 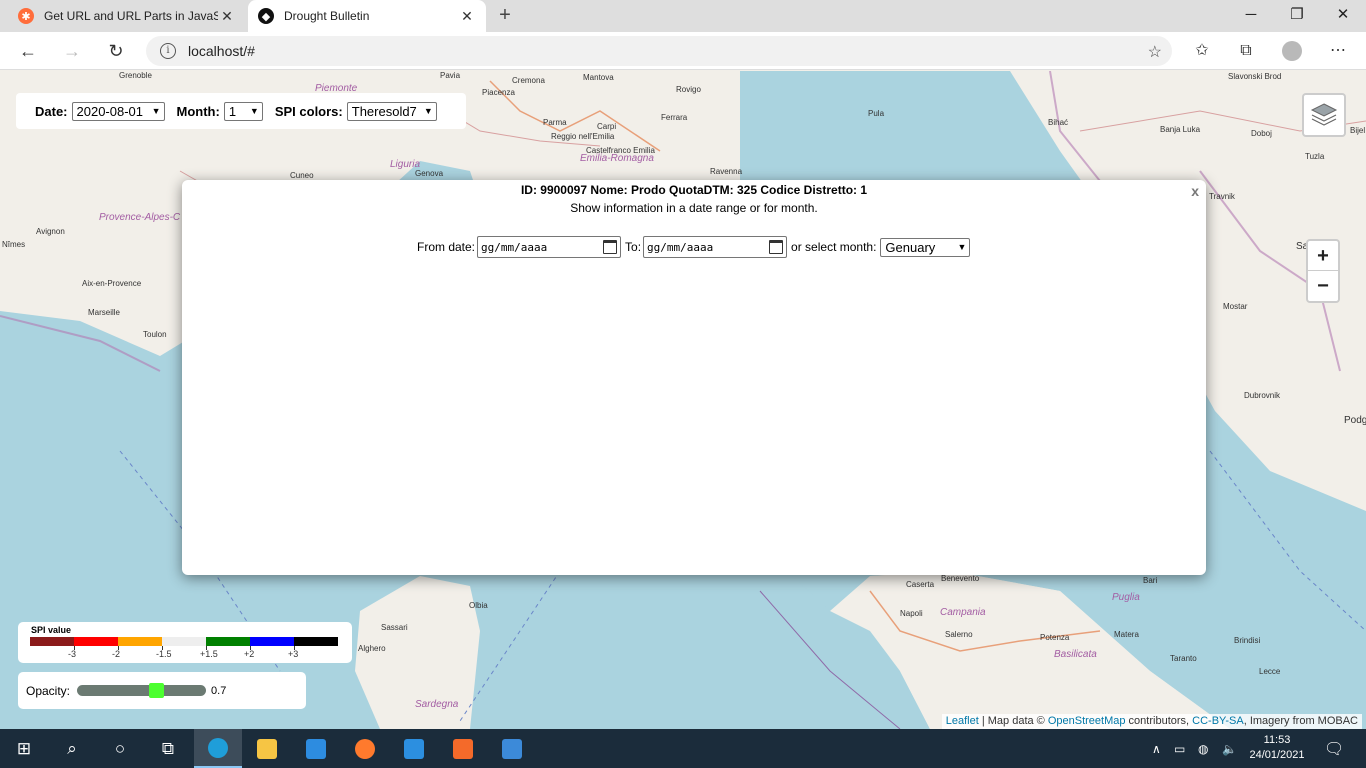 What do you see at coordinates (876, 113) in the screenshot?
I see `map-label: Pula` at bounding box center [876, 113].